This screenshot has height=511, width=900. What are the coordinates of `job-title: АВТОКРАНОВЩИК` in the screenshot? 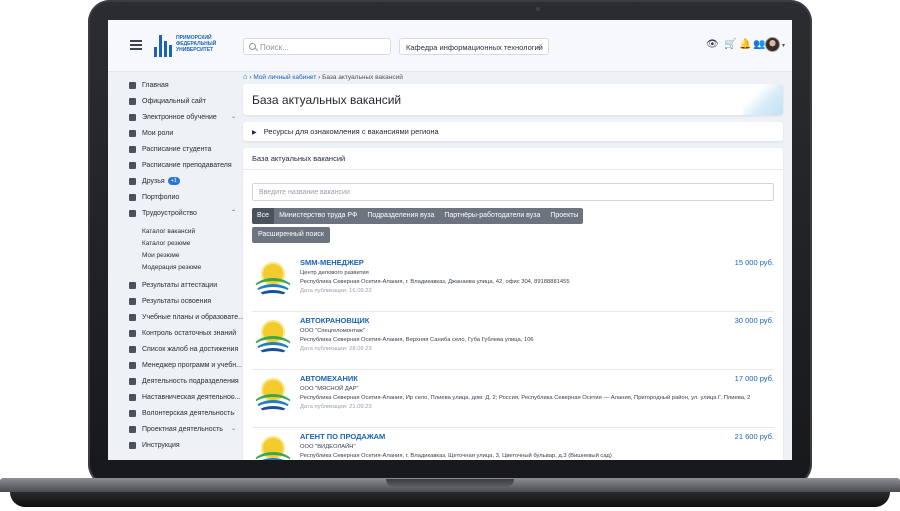 It's located at (334, 320).